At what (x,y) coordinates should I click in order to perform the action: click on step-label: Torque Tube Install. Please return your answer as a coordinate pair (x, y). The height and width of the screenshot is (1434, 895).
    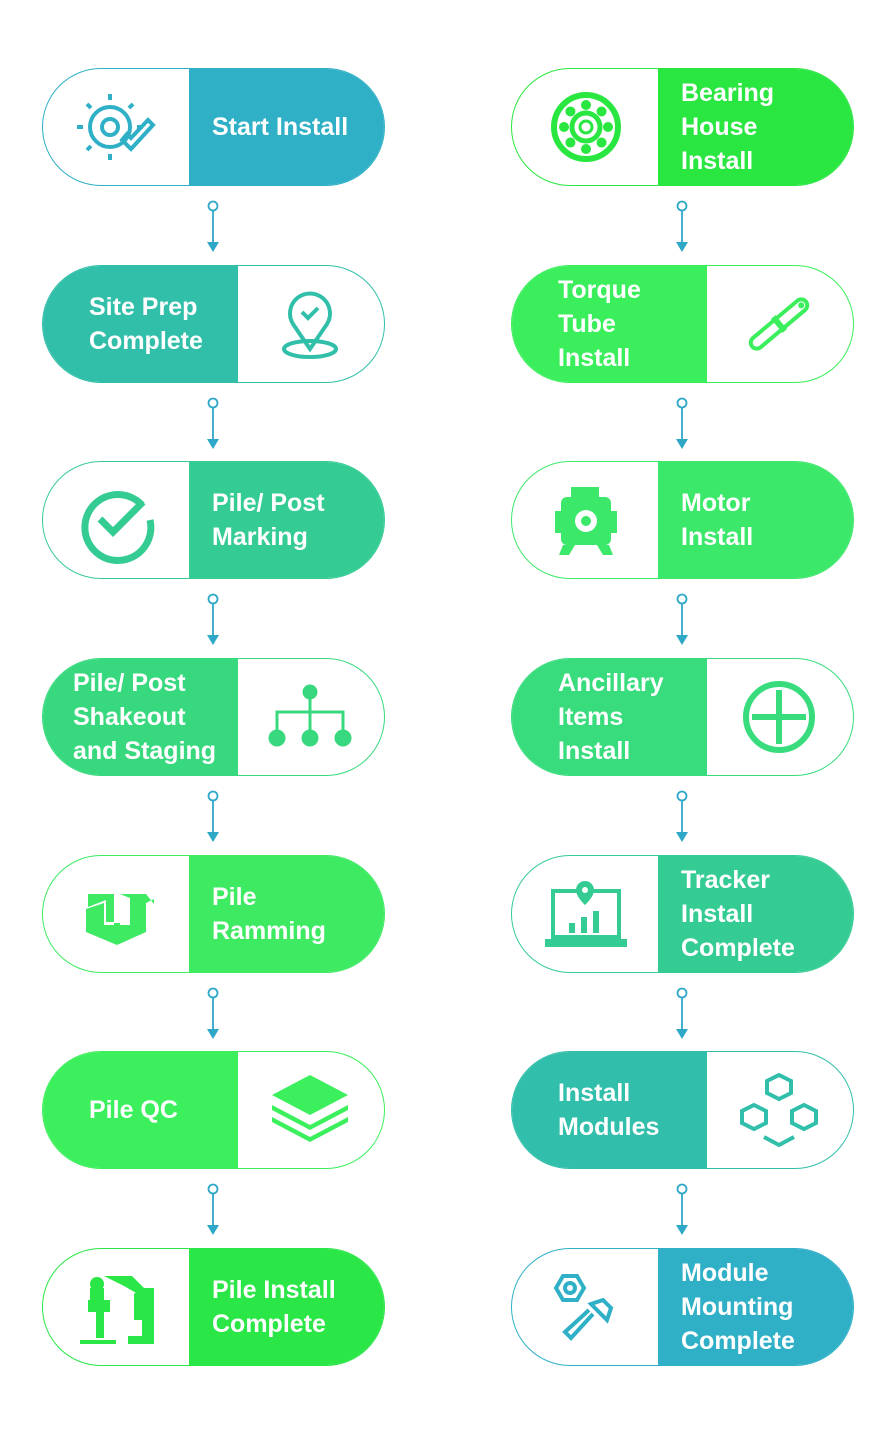
    Looking at the image, I should click on (599, 324).